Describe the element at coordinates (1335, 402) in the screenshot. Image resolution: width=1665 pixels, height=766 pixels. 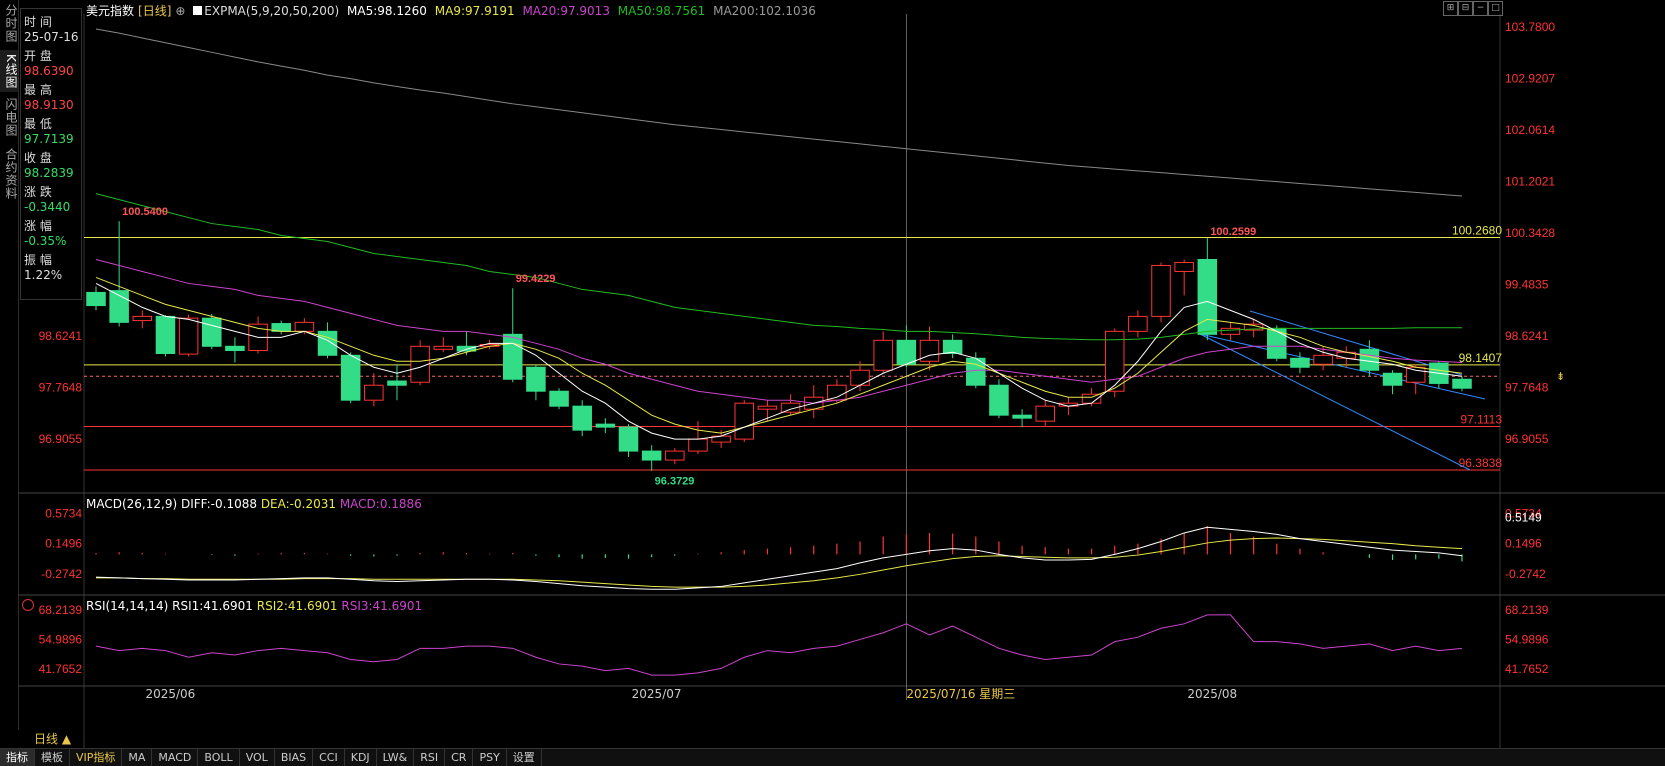
I see `trendline` at that location.